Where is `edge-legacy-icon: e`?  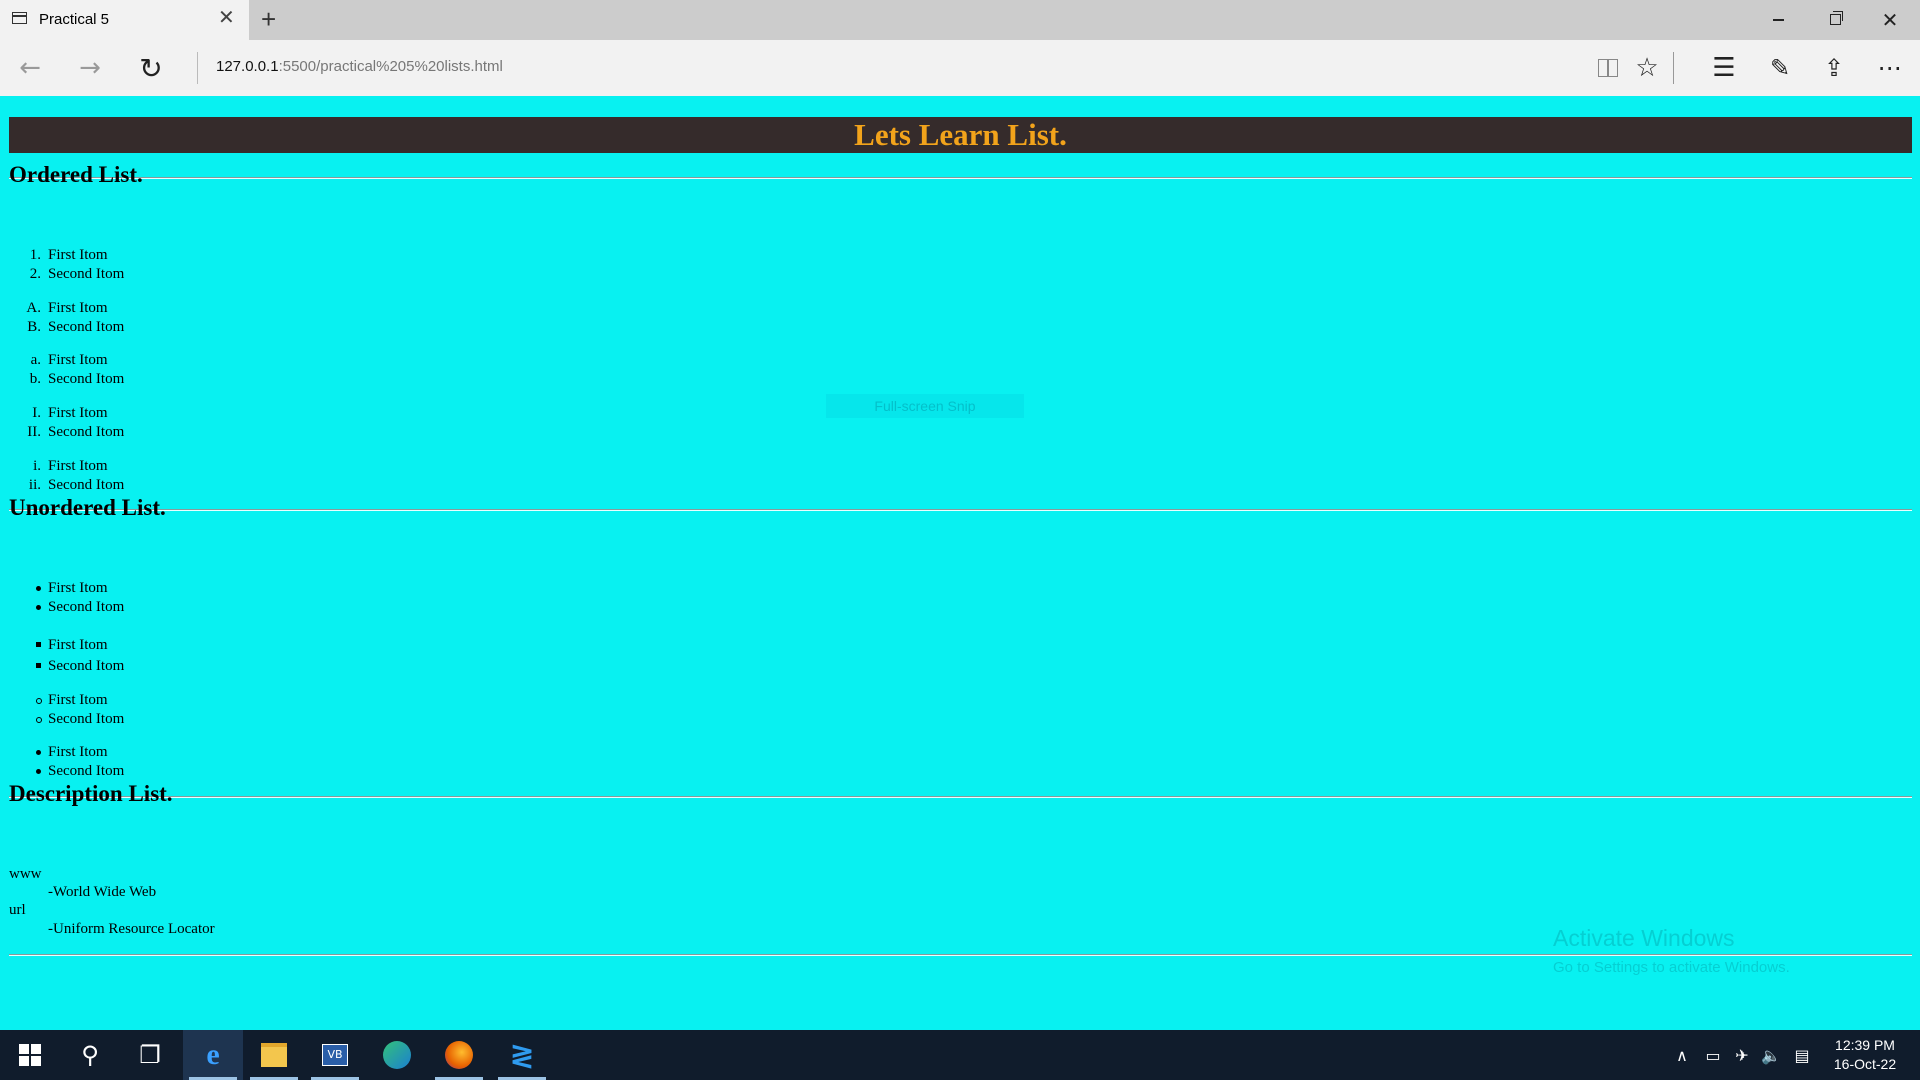
edge-legacy-icon: e is located at coordinates (213, 1055).